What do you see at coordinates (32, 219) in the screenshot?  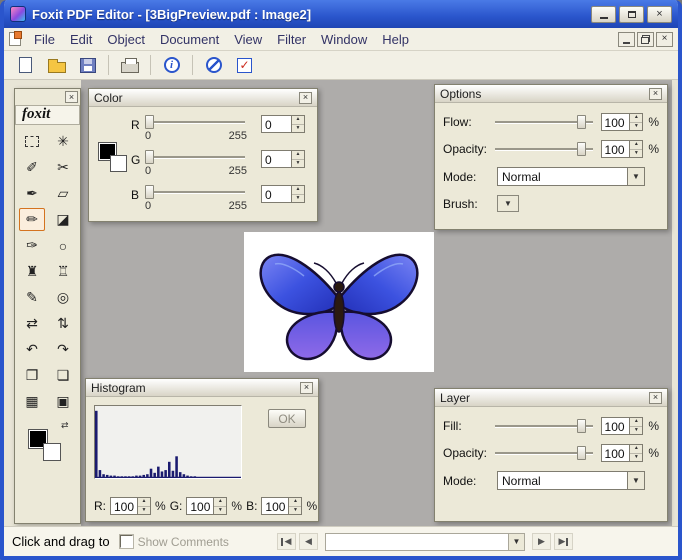 I see `brush-tool: ✏` at bounding box center [32, 219].